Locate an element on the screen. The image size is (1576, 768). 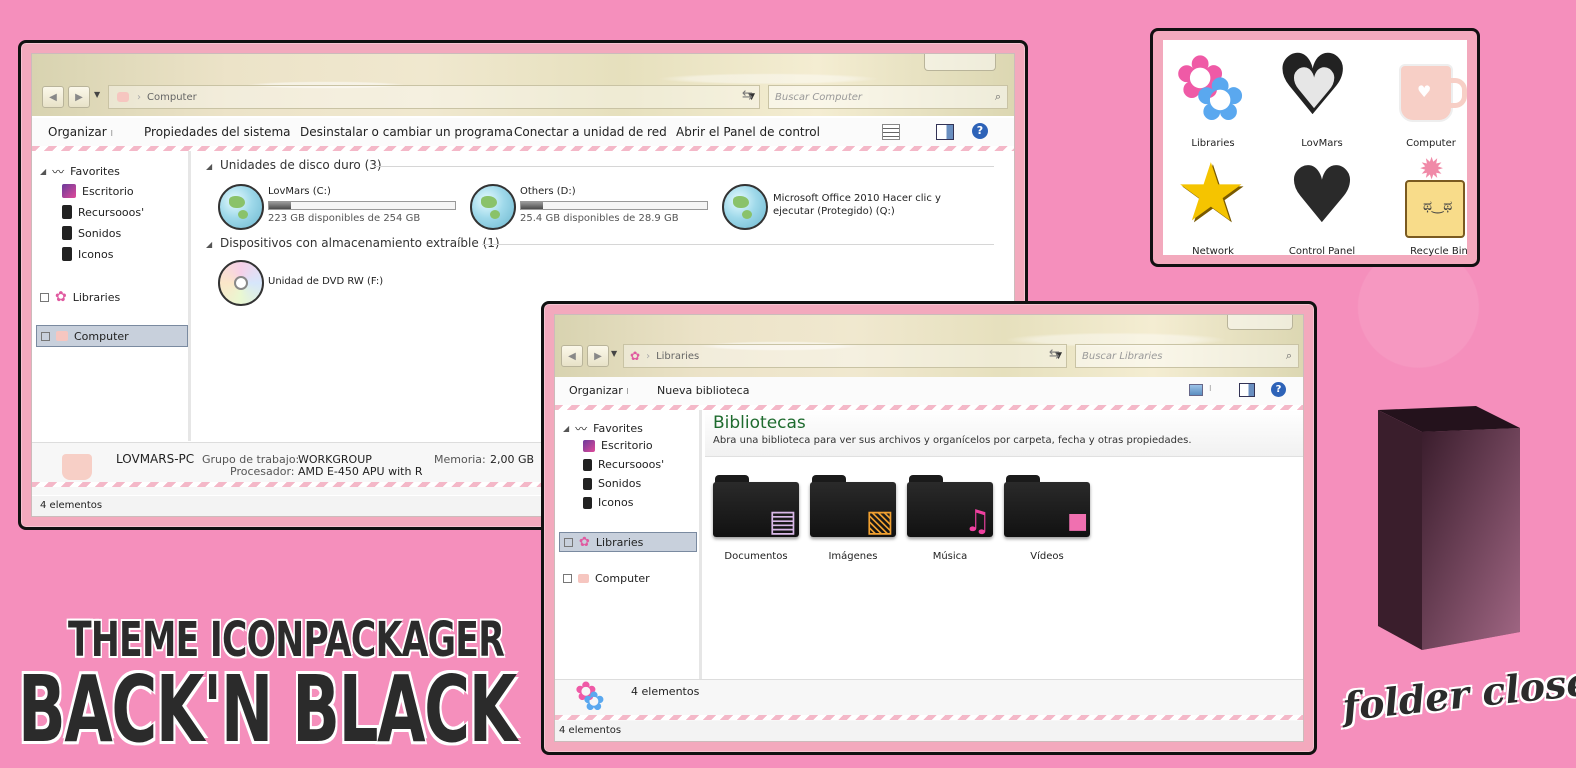
address-bar: › Computer ▼ is located at coordinates (434, 97).